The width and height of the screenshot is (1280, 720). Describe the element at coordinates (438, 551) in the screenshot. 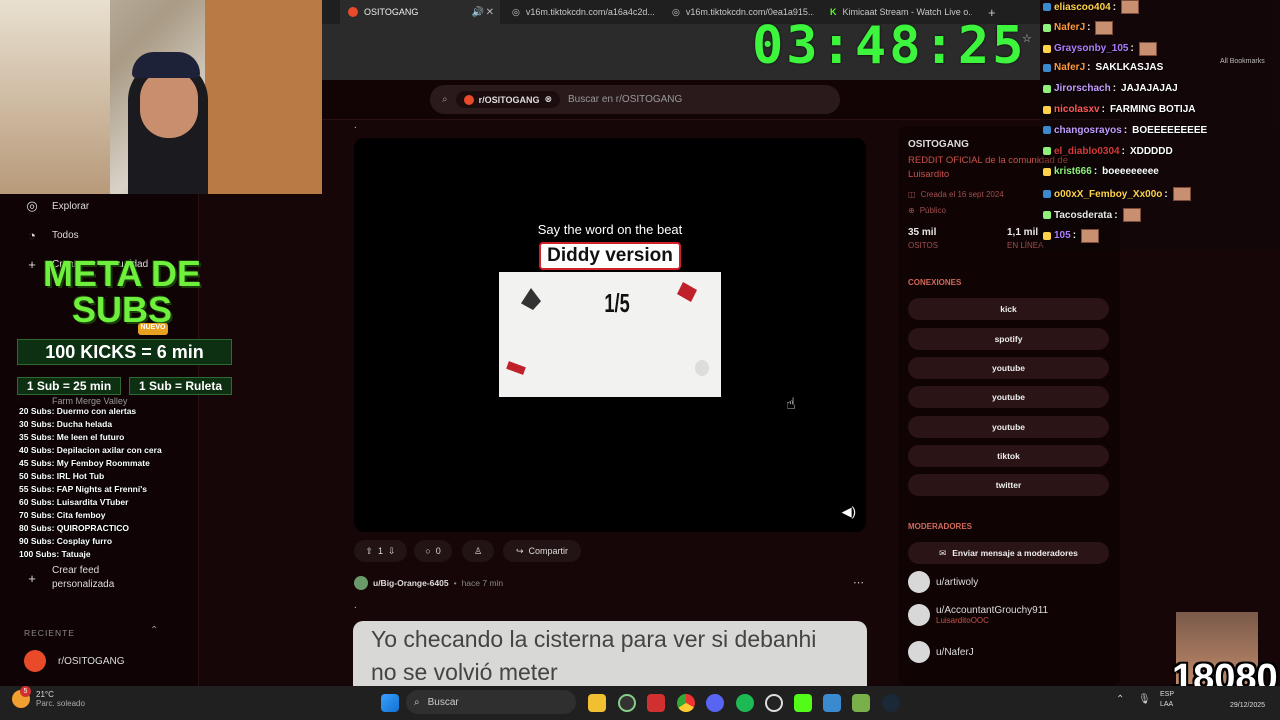

I see `comment-count: 0` at that location.